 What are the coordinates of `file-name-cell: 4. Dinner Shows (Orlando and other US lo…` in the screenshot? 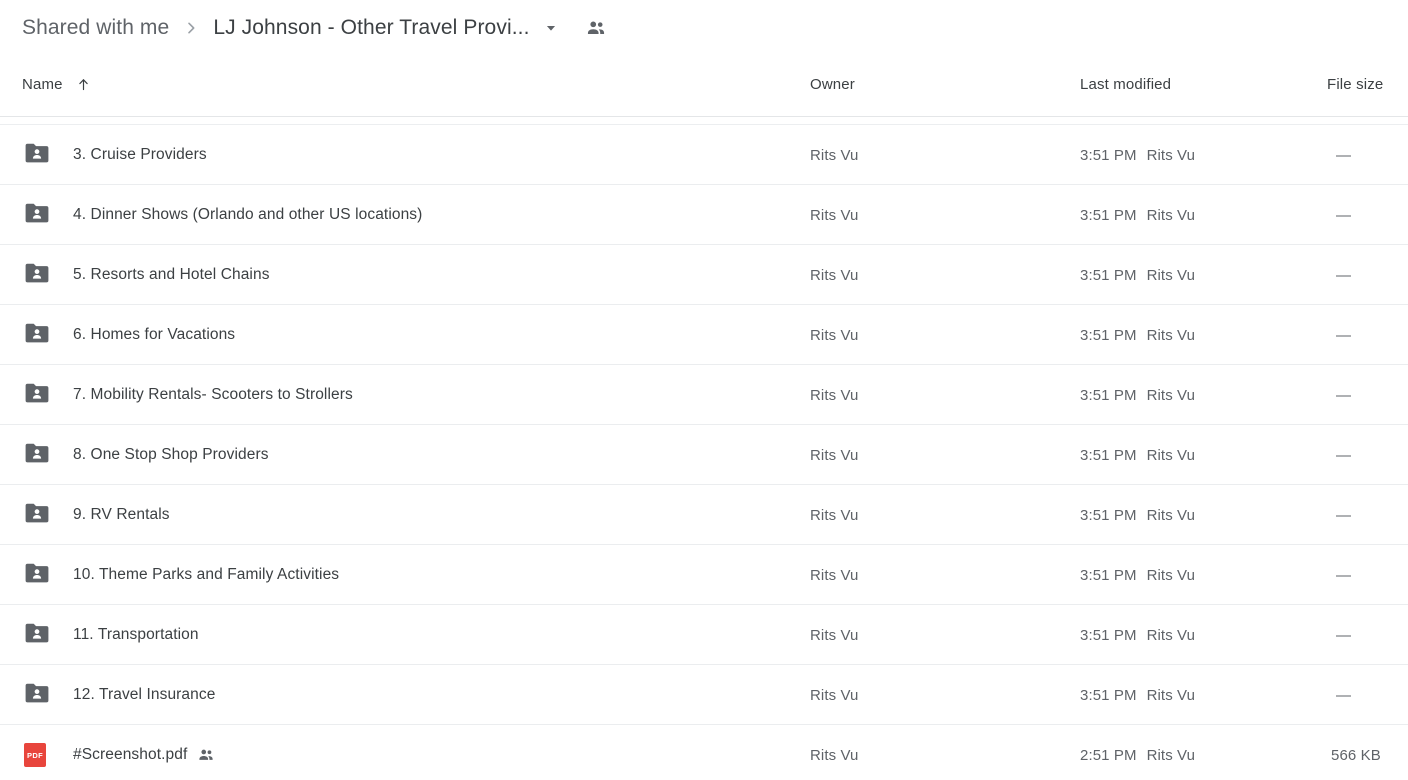 It's located at (223, 215).